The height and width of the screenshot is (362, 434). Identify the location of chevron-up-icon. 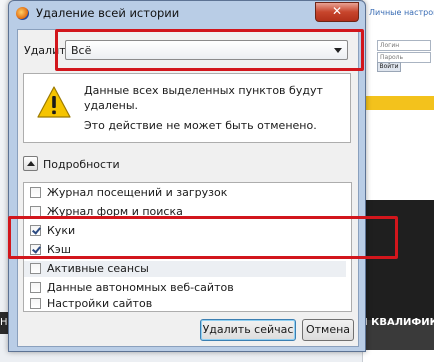
(31, 163).